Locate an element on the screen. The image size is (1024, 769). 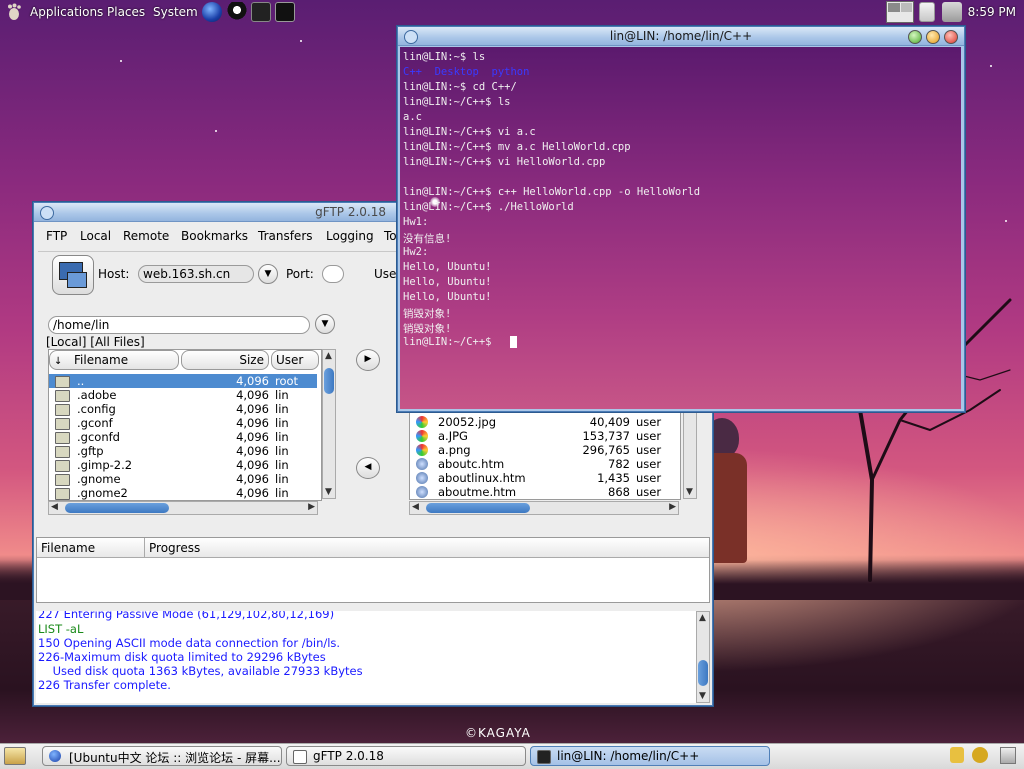
local-file-row: .. 4,096 root is located at coordinates (183, 381).